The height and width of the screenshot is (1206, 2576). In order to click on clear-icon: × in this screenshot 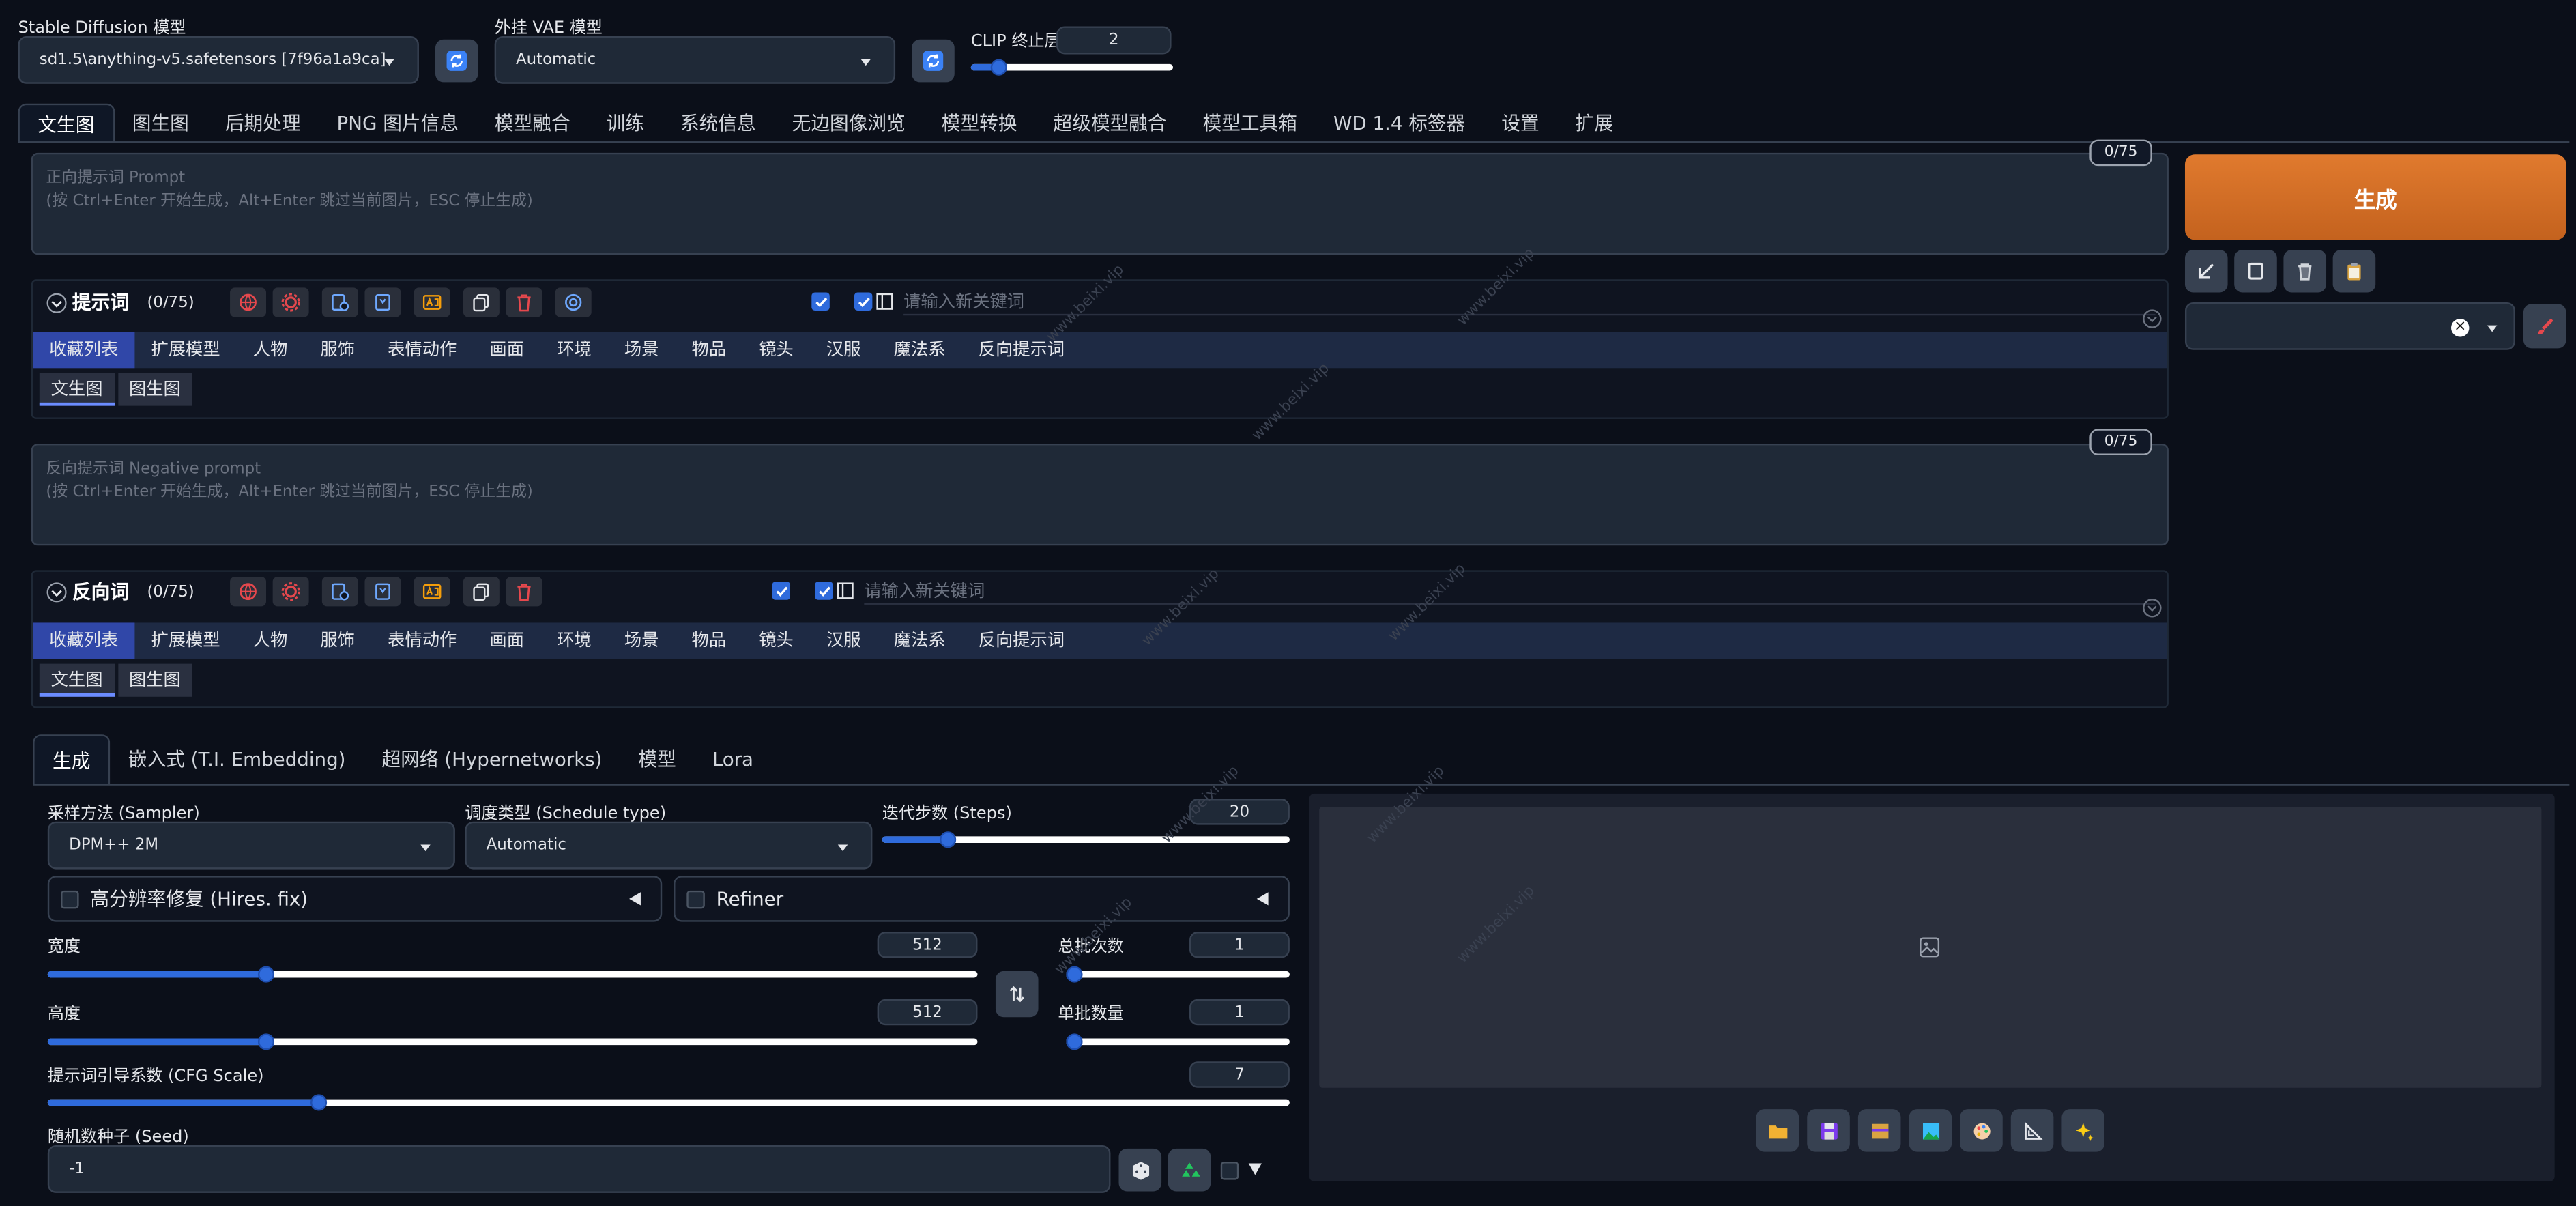, I will do `click(2460, 328)`.